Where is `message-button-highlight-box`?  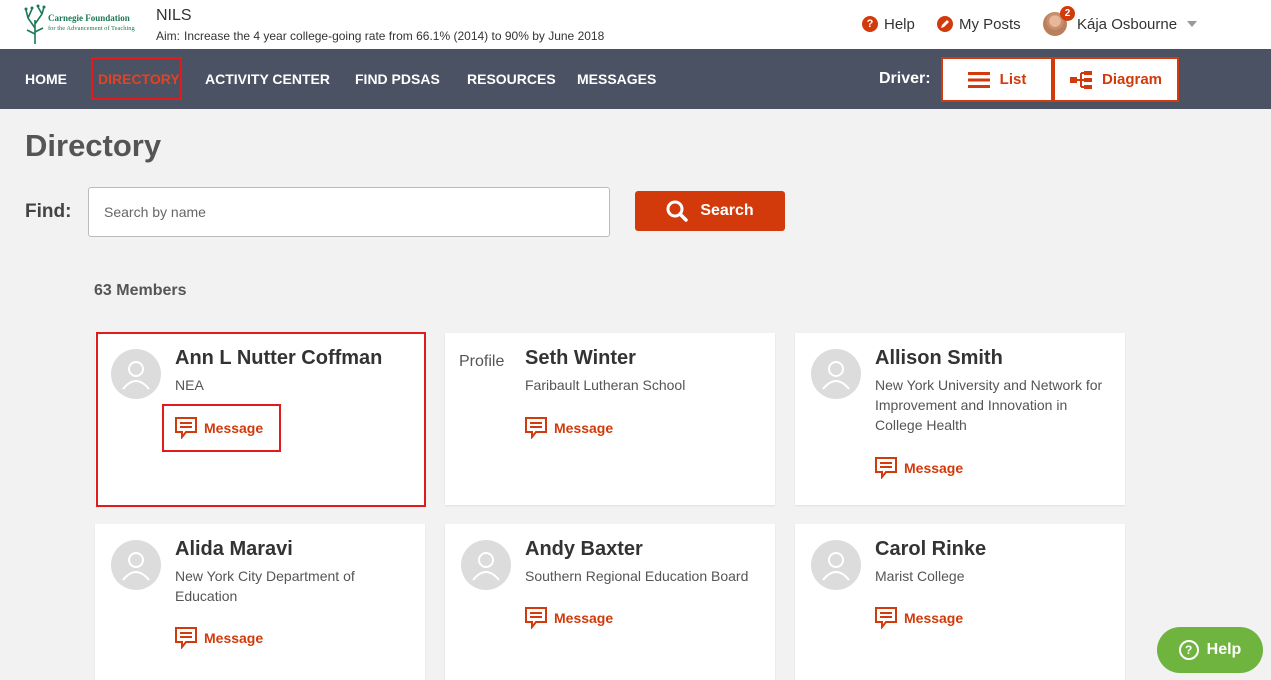 message-button-highlight-box is located at coordinates (221, 428).